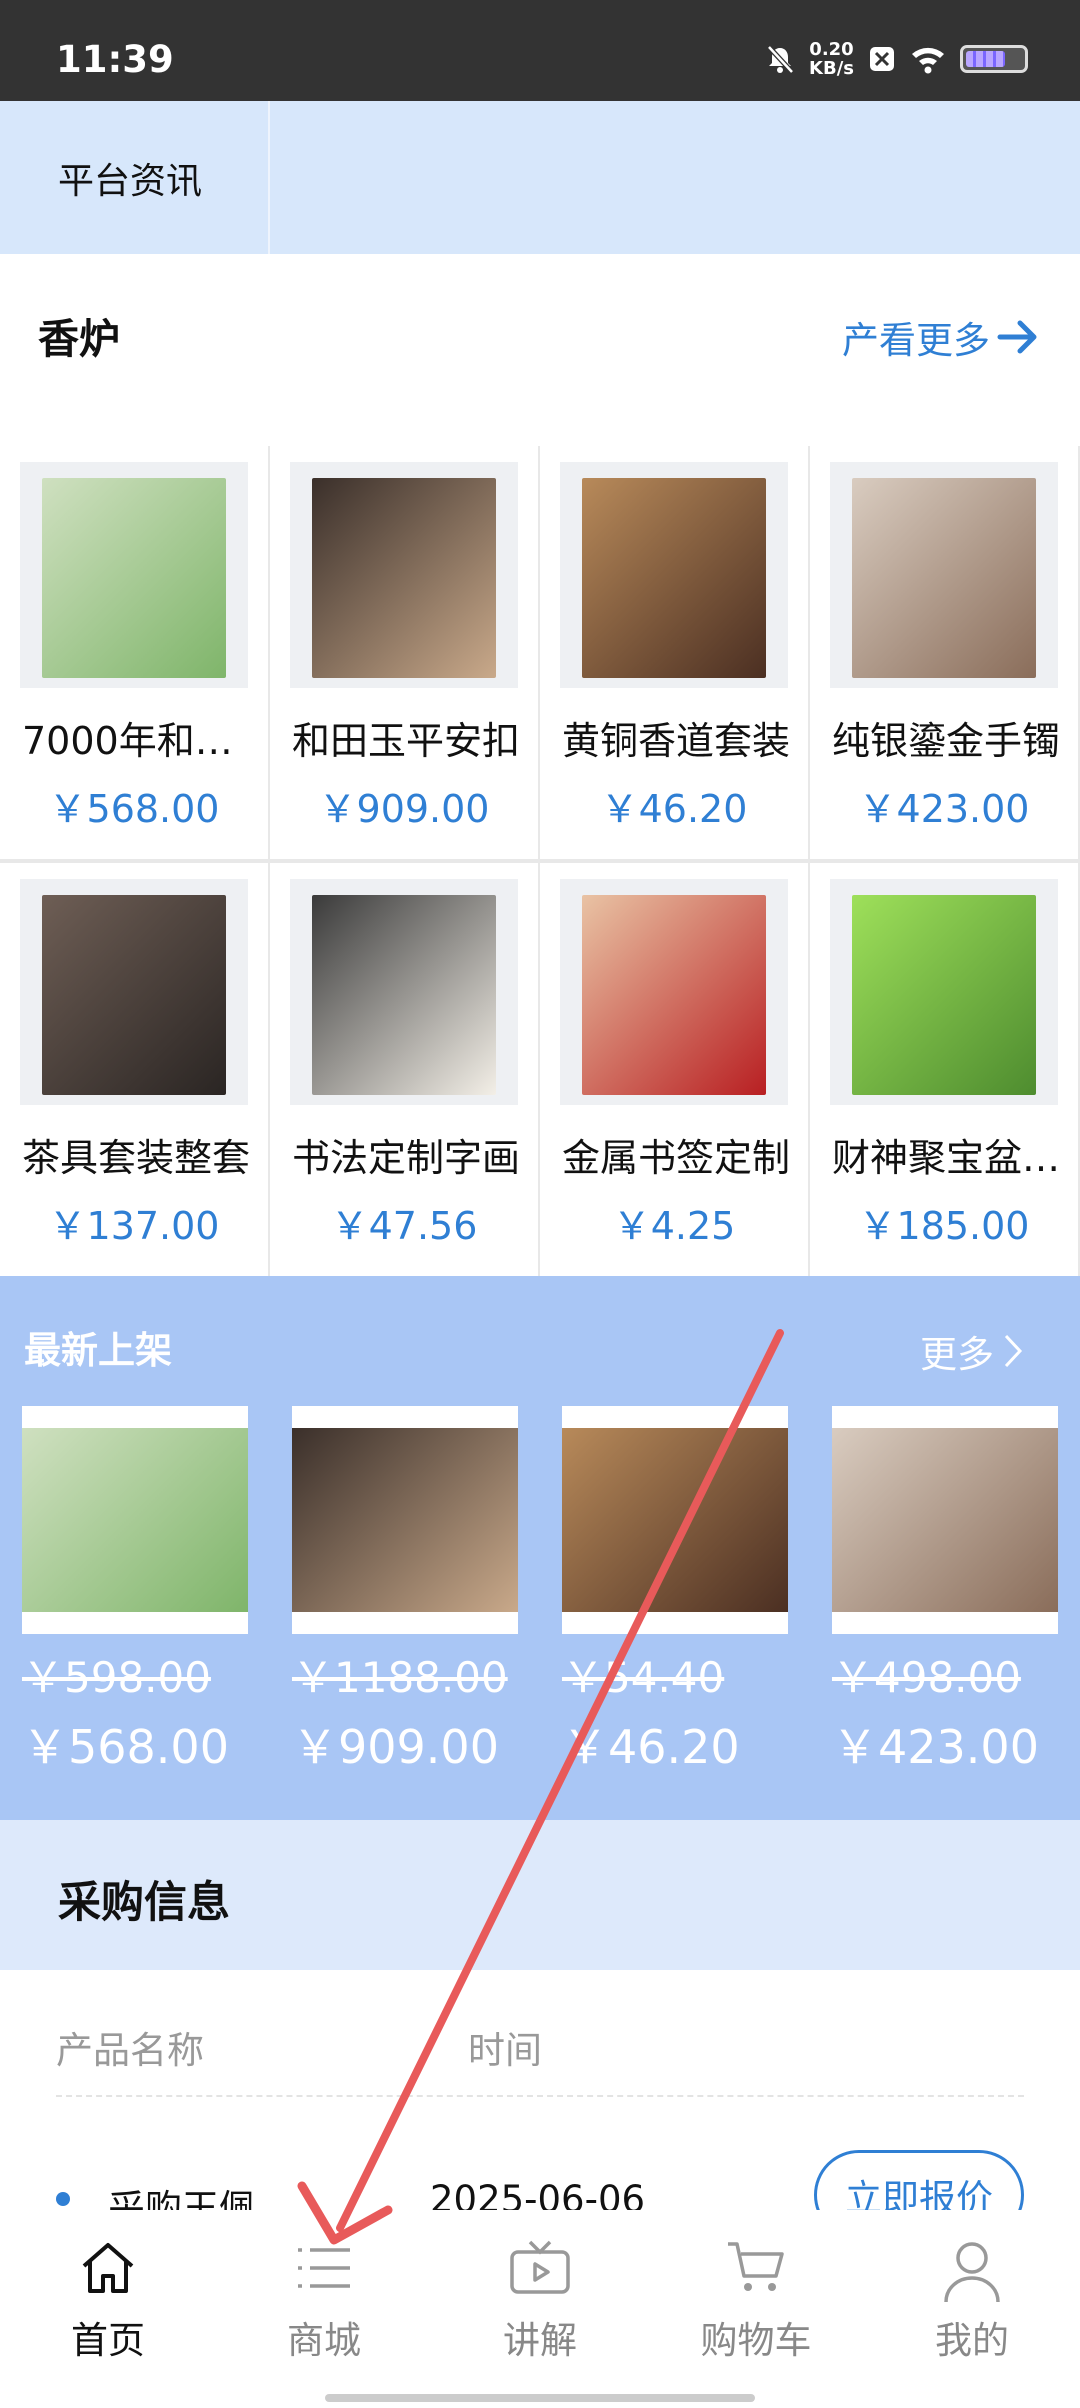 The width and height of the screenshot is (1080, 2408). What do you see at coordinates (935, 1747) in the screenshot?
I see `sale-price: ￥423.00` at bounding box center [935, 1747].